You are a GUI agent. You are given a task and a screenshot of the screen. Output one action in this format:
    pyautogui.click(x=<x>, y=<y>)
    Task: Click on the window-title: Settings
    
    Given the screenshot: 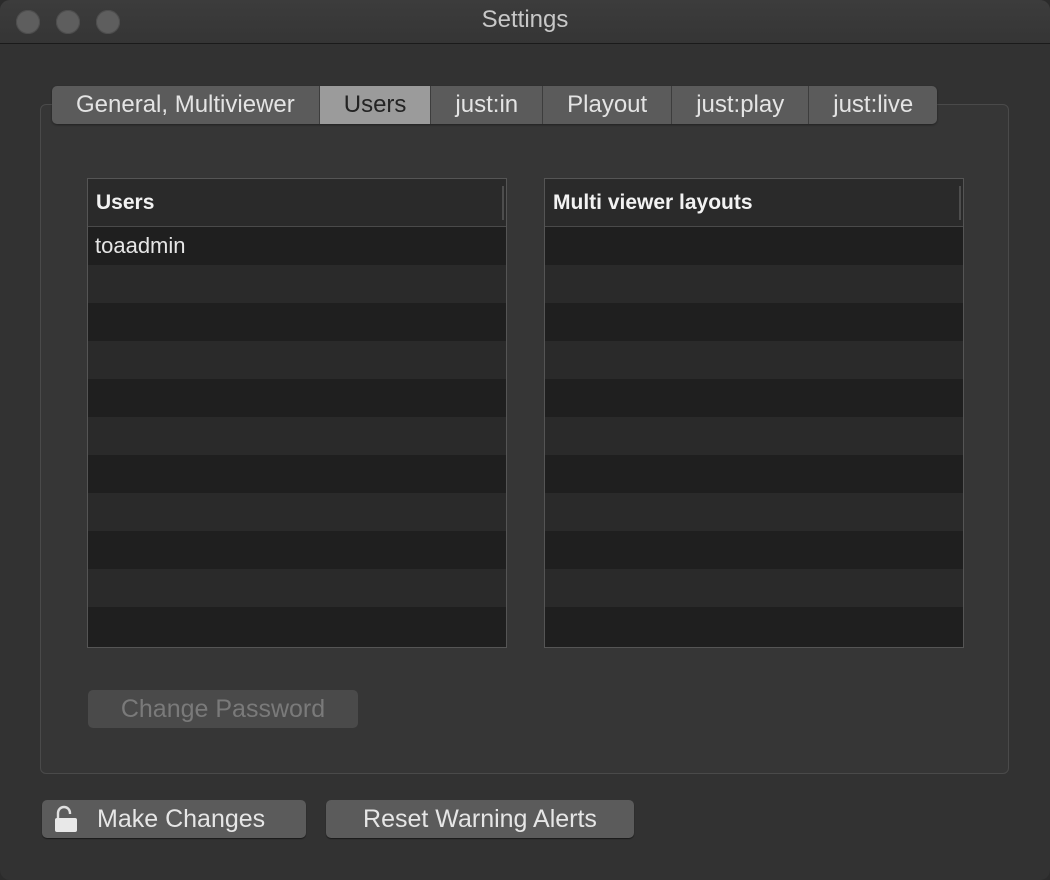 What is the action you would take?
    pyautogui.click(x=525, y=19)
    